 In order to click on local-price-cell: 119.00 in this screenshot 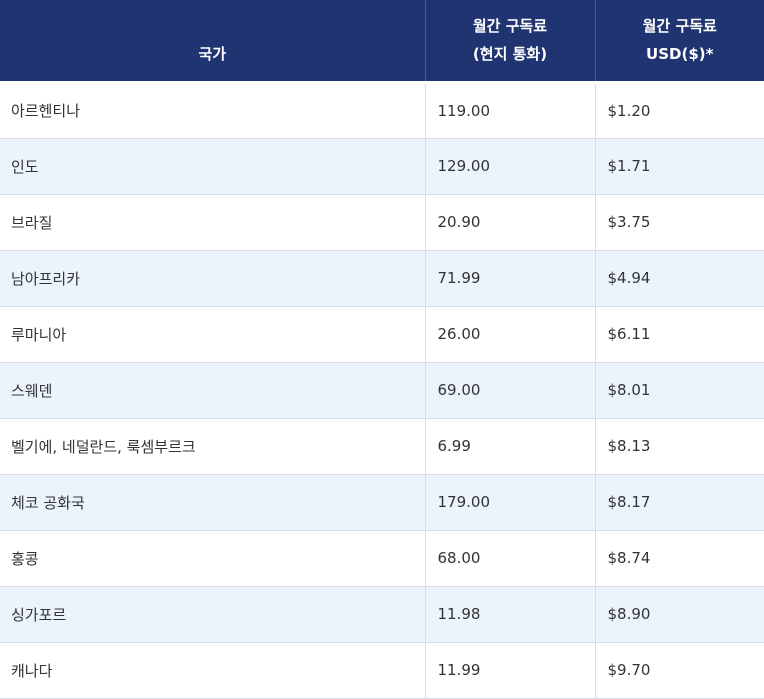, I will do `click(510, 109)`.